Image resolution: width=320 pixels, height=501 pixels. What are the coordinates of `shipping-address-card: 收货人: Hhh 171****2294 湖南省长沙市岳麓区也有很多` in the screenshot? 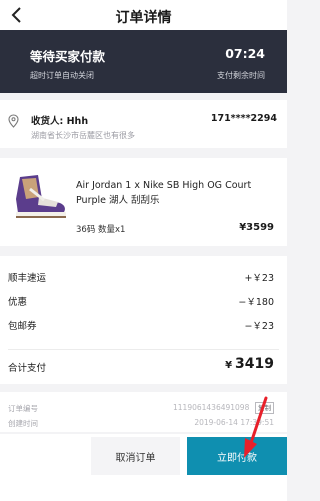 It's located at (143, 124).